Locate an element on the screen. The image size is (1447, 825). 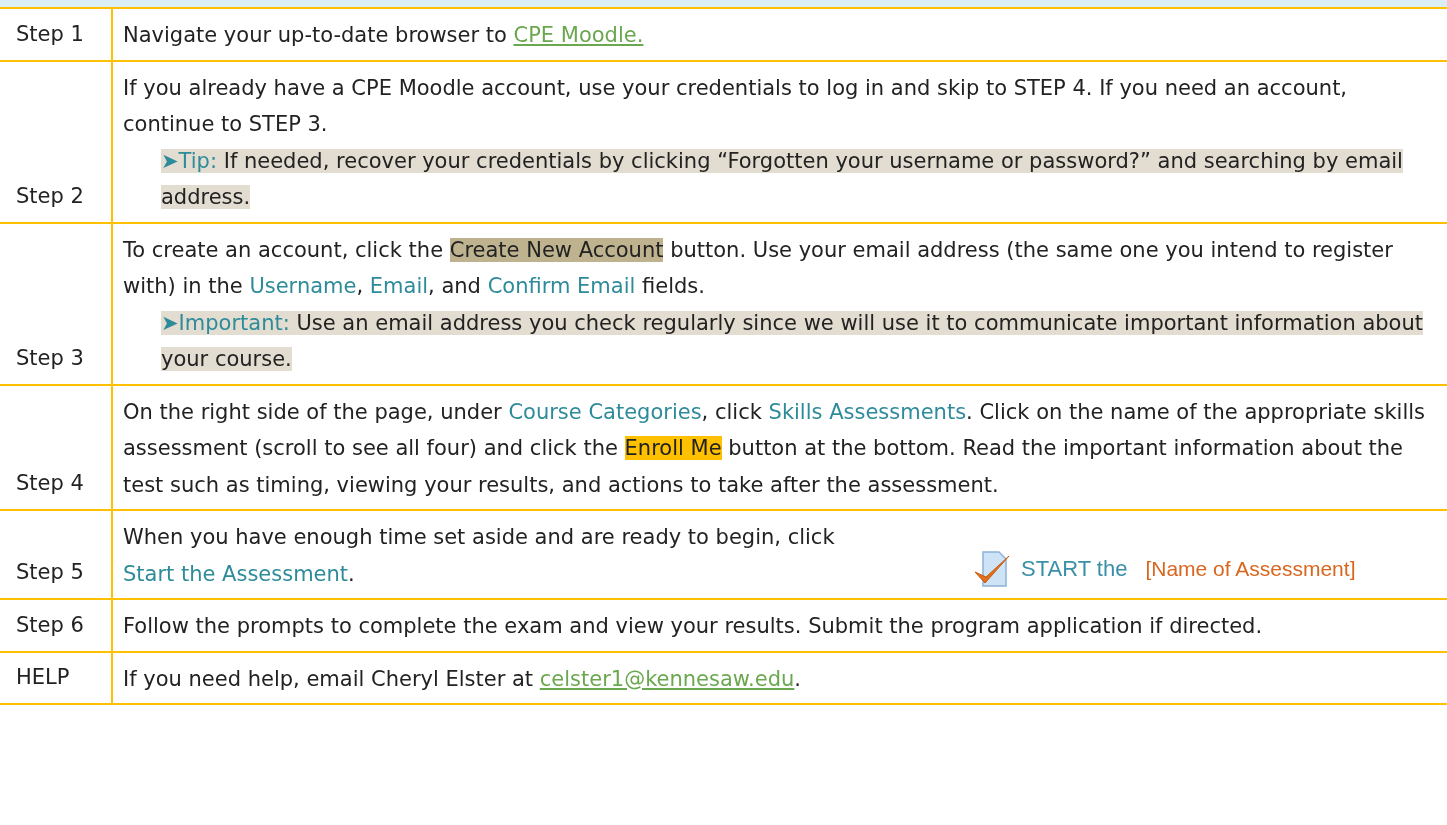
step-label: Step 4 is located at coordinates (56, 447).